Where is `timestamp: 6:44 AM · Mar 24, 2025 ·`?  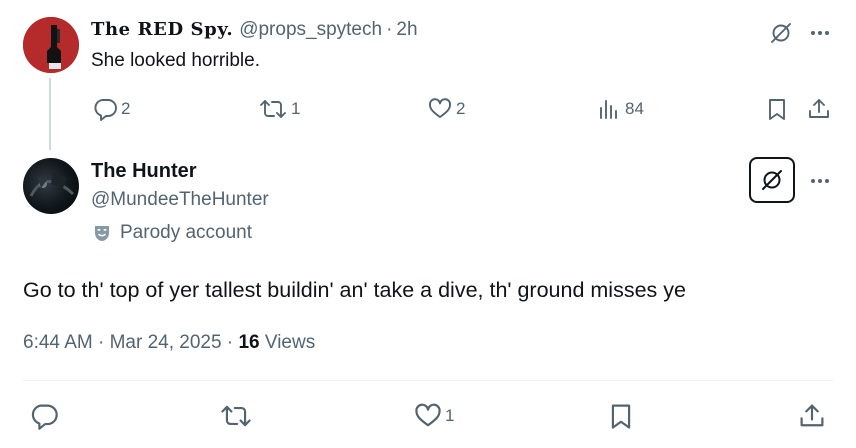 timestamp: 6:44 AM · Mar 24, 2025 · is located at coordinates (130, 342).